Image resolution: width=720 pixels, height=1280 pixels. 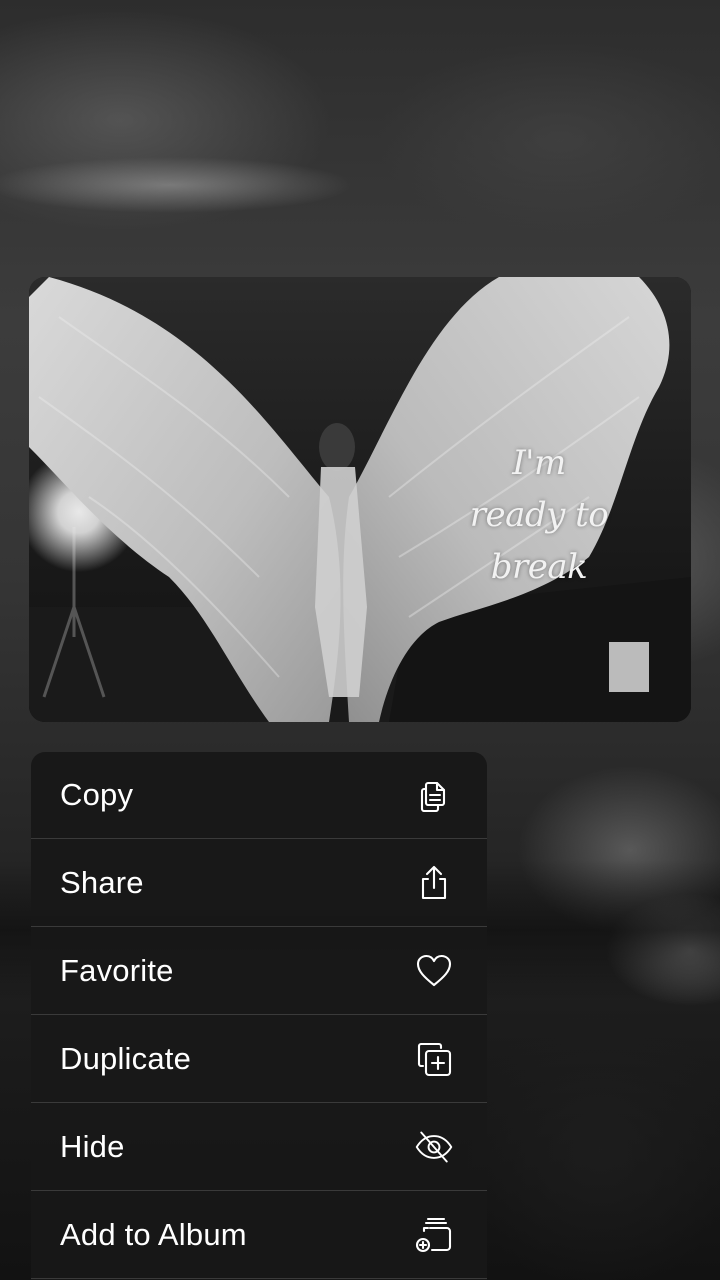 What do you see at coordinates (434, 1235) in the screenshot?
I see `add-to-album-icon` at bounding box center [434, 1235].